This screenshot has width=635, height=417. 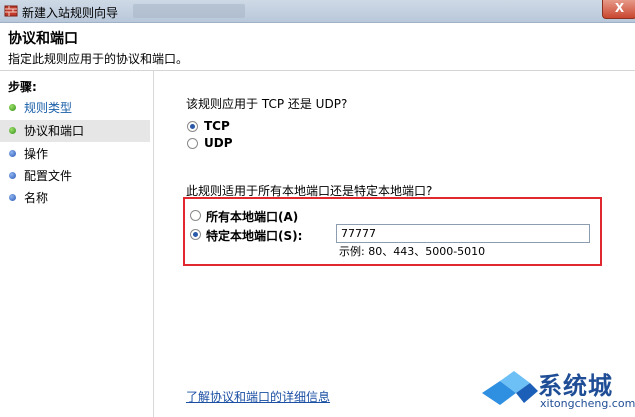 What do you see at coordinates (317, 47) in the screenshot?
I see `wizard-header: 协议和端口 指定此规则应用于的协议和端口。` at bounding box center [317, 47].